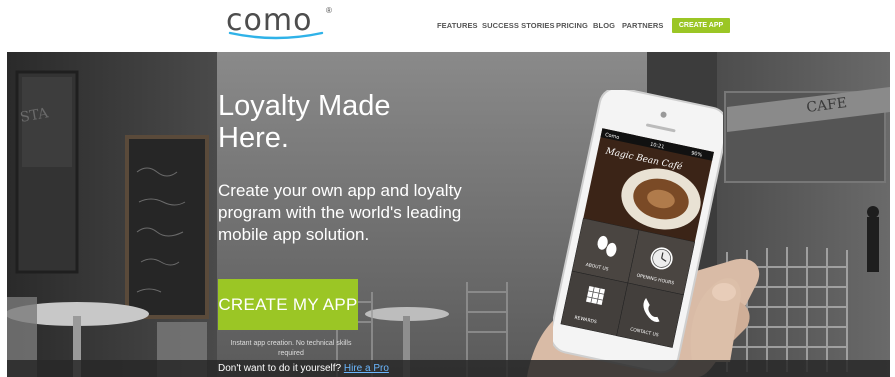 The image size is (895, 377). Describe the element at coordinates (643, 26) in the screenshot. I see `nav-partners: PARTNERS` at that location.